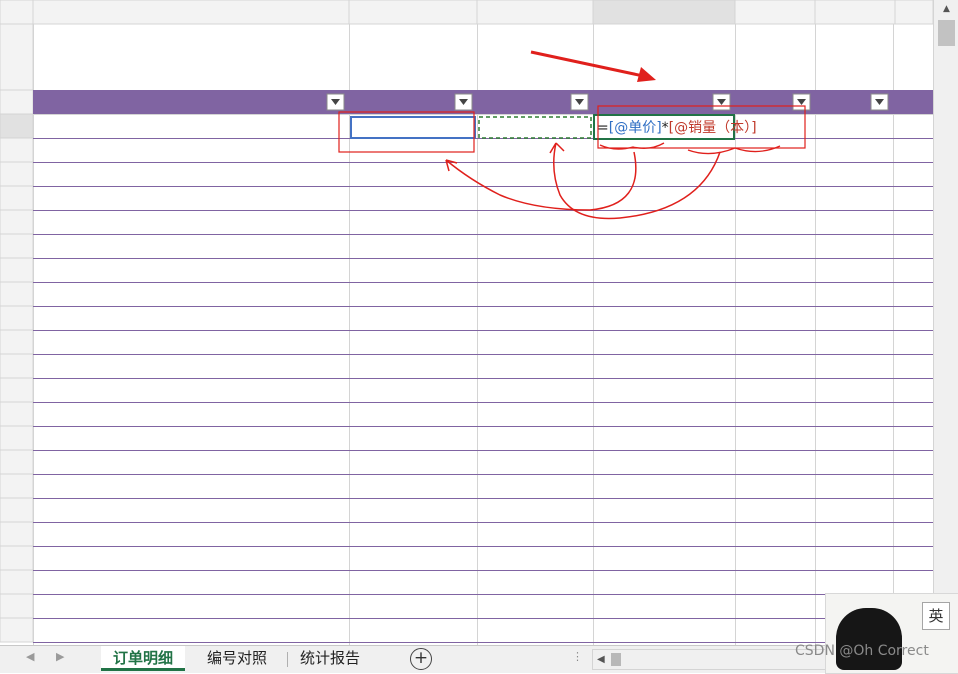 This screenshot has width=958, height=674. Describe the element at coordinates (635, 128) in the screenshot. I see `formula-part-ref1: [@单价]` at that location.